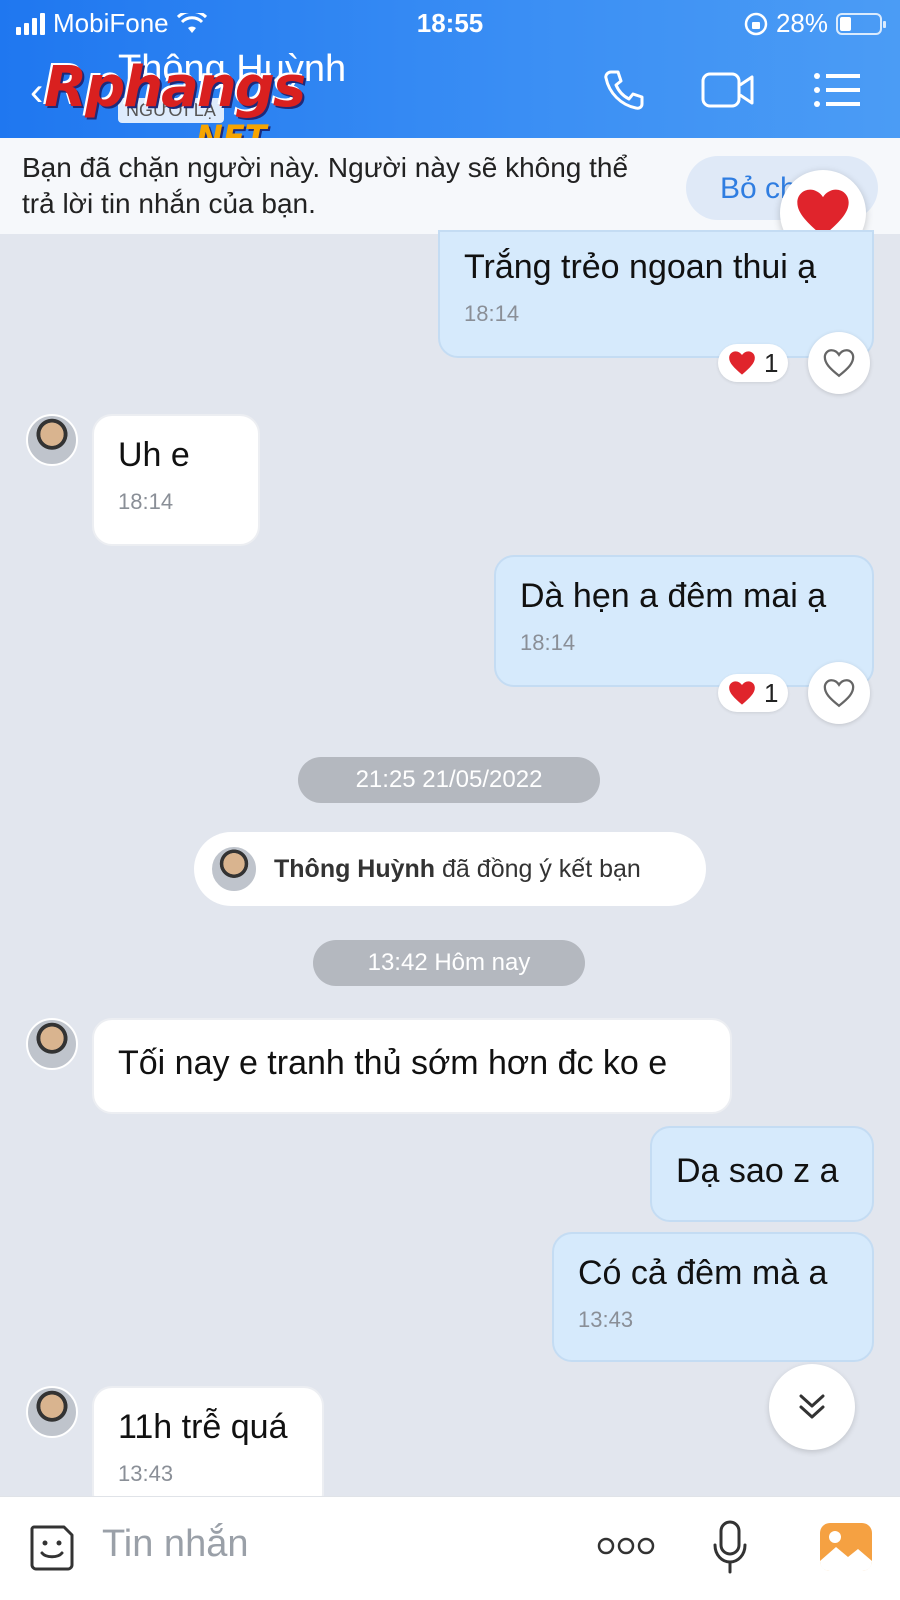 The height and width of the screenshot is (1600, 900). I want to click on message-bubble-sent: Có cả đêm mà a 13:43, so click(713, 1297).